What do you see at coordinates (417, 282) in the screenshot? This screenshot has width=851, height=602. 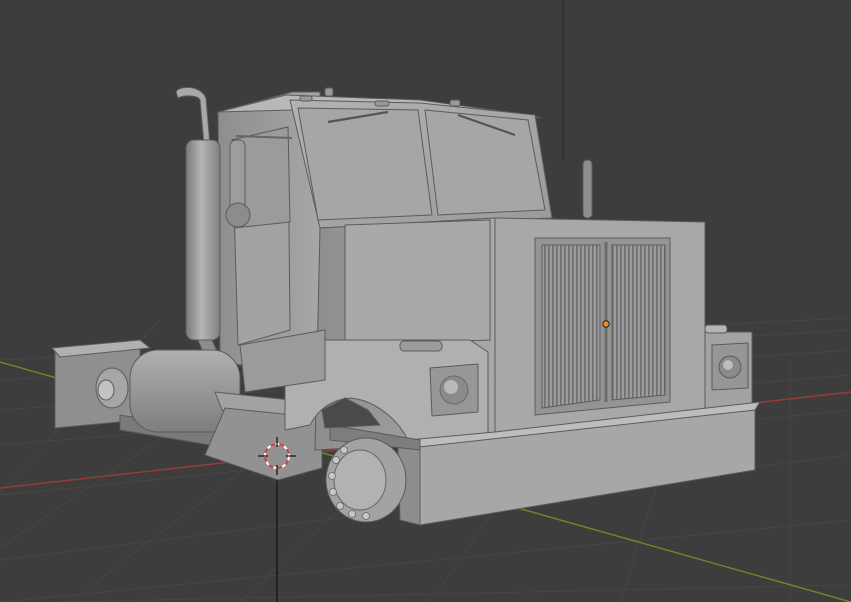 I see `hood-side-panel` at bounding box center [417, 282].